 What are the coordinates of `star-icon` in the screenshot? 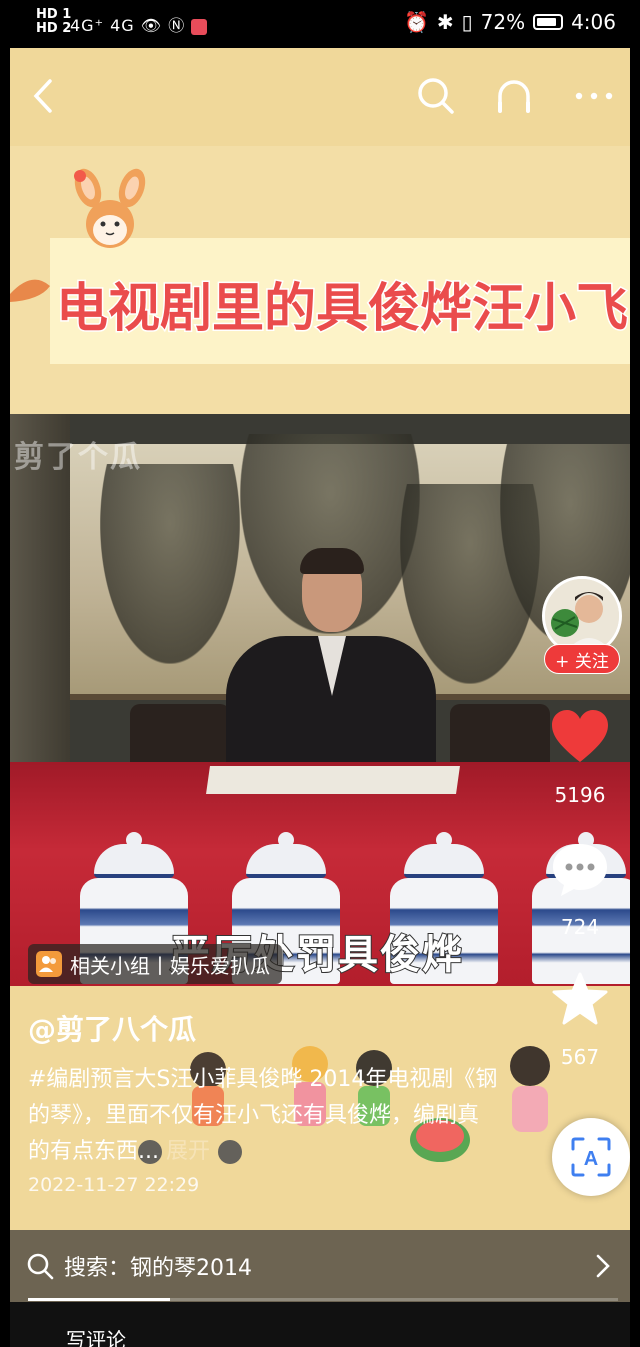 It's located at (580, 998).